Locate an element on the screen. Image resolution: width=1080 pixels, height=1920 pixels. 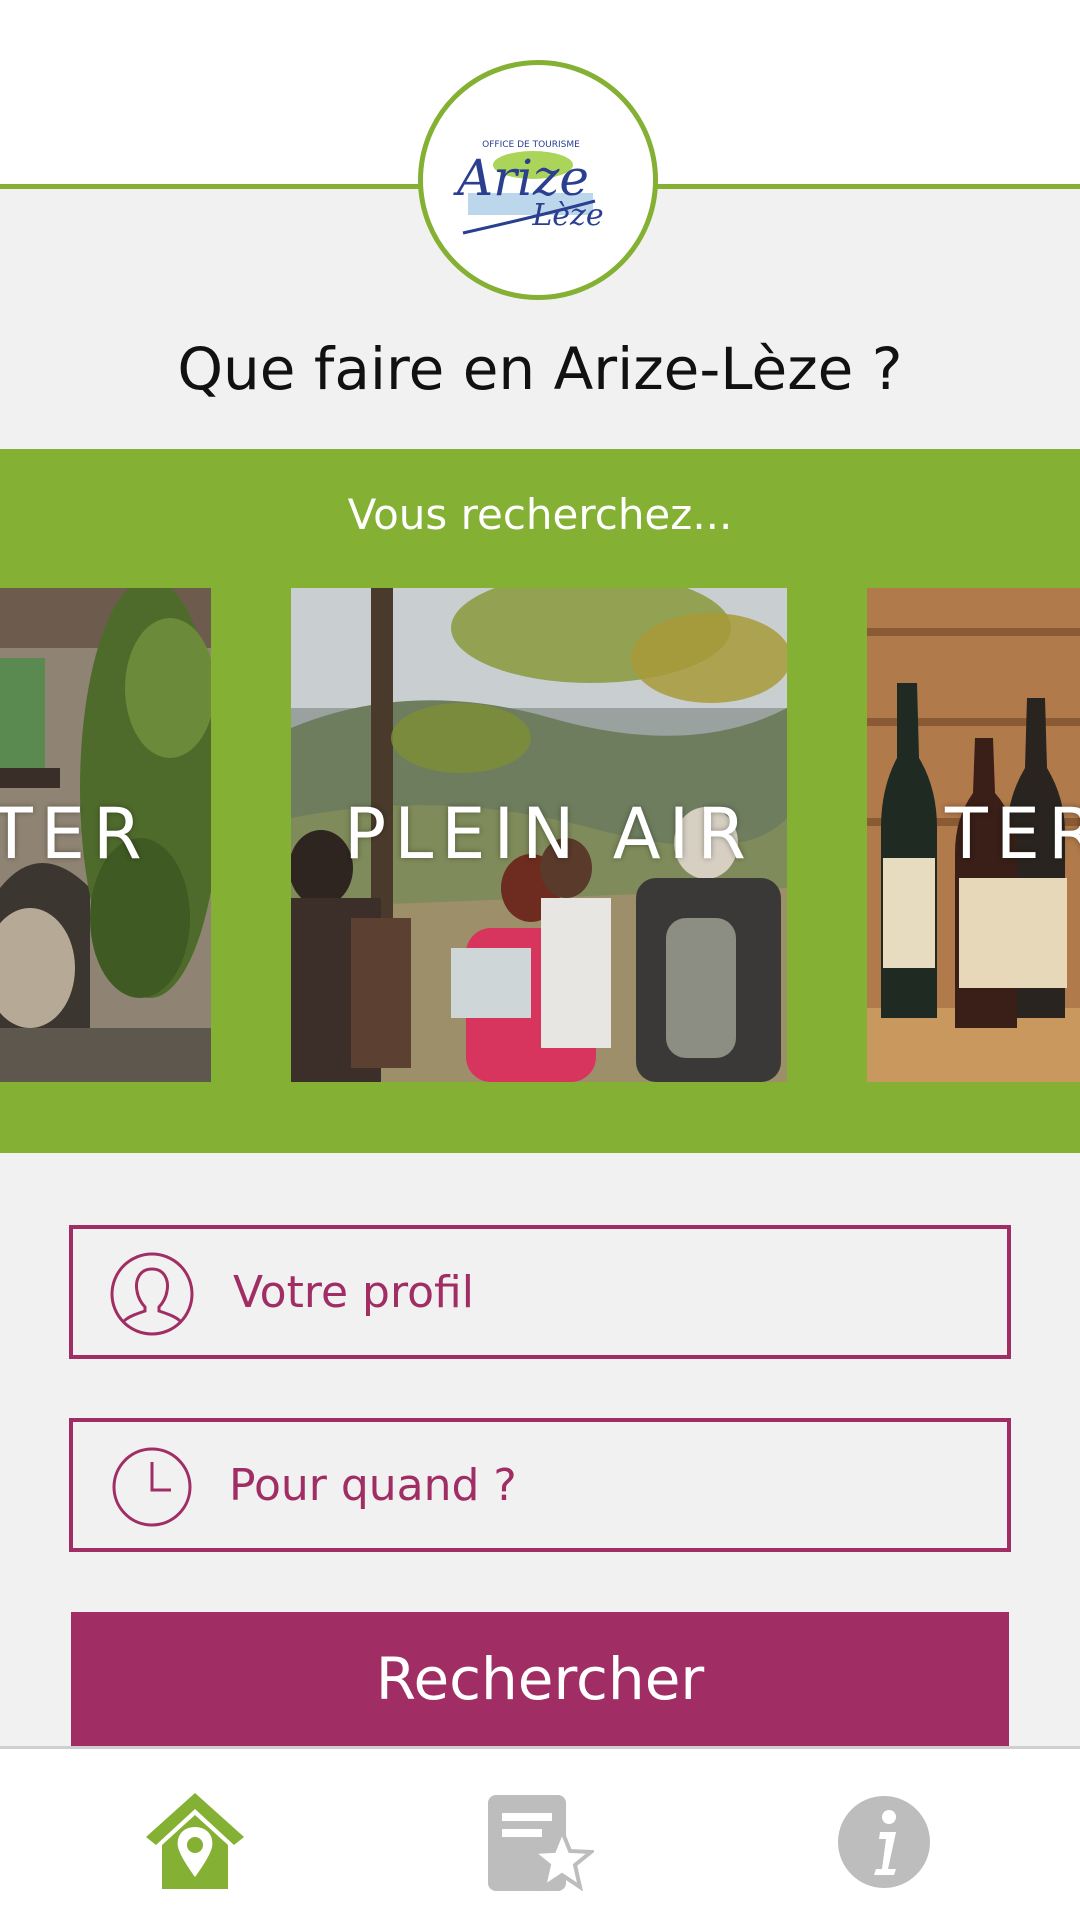
clock-icon is located at coordinates (152, 1487).